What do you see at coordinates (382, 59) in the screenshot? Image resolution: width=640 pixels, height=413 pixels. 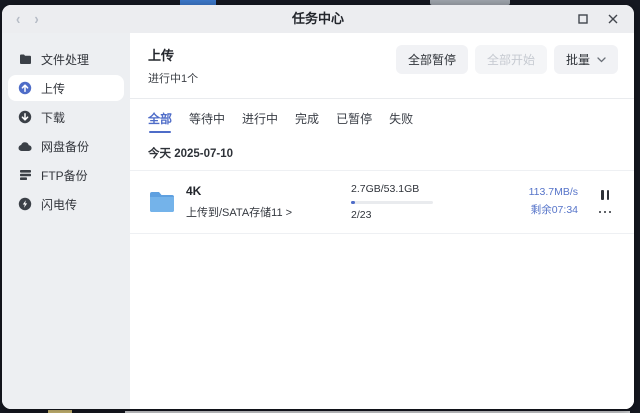 I see `main-header: 上传 进行中1个 全部暂停 全部开始 批量` at bounding box center [382, 59].